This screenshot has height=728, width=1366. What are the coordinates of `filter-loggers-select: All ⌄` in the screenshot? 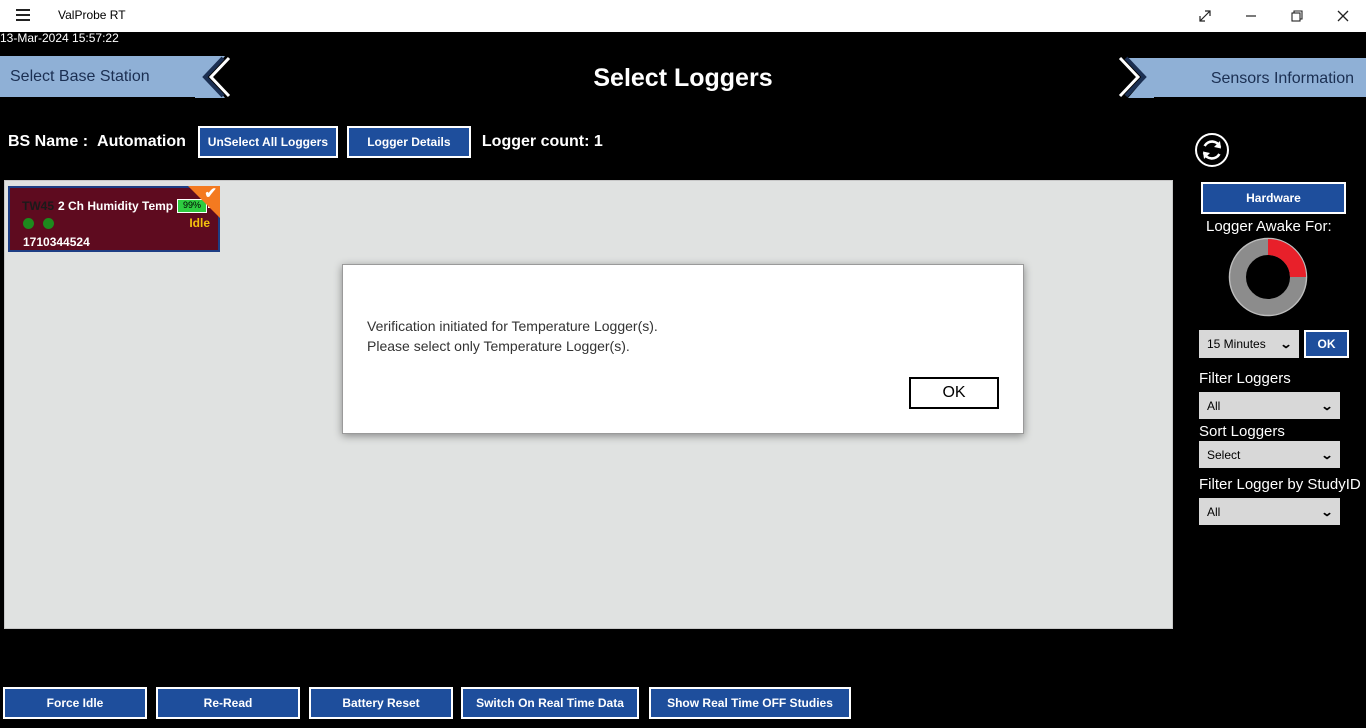 It's located at (1269, 405).